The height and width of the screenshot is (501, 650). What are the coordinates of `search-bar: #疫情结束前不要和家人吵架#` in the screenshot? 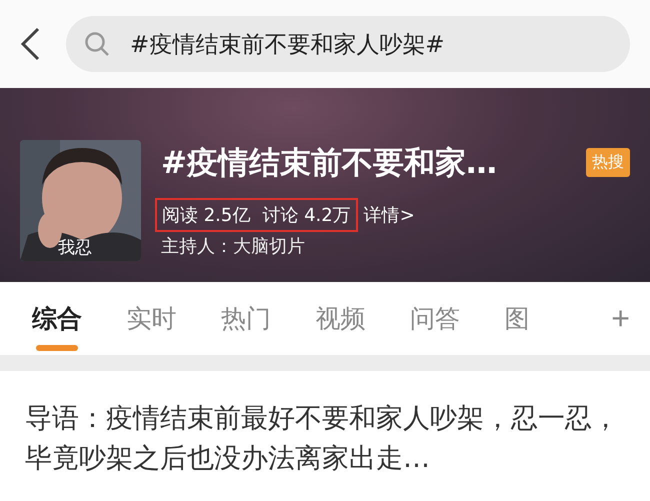 It's located at (348, 44).